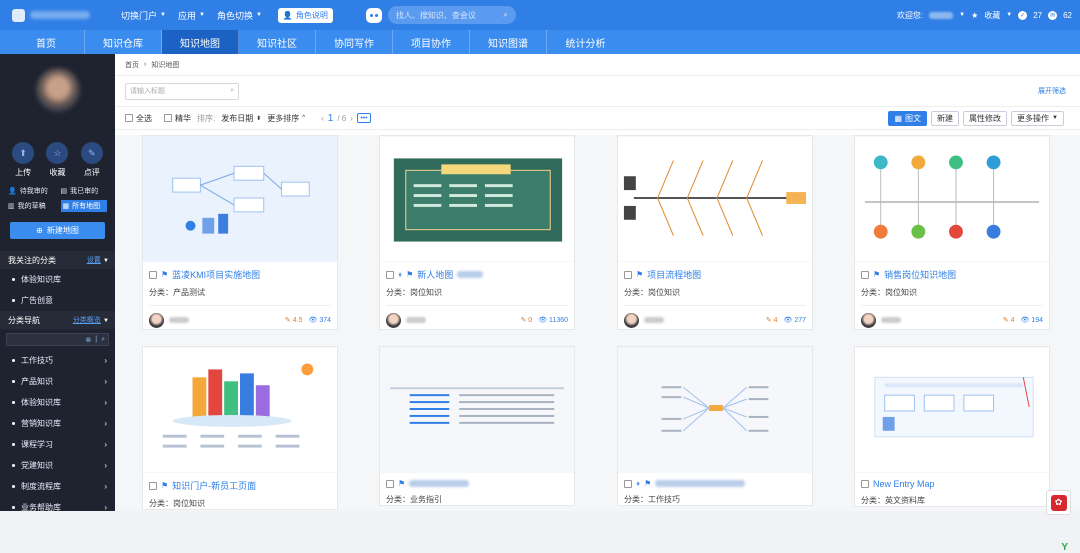 This screenshot has width=1080, height=553. Describe the element at coordinates (277, 42) in the screenshot. I see `tab-community: 知识社区` at that location.